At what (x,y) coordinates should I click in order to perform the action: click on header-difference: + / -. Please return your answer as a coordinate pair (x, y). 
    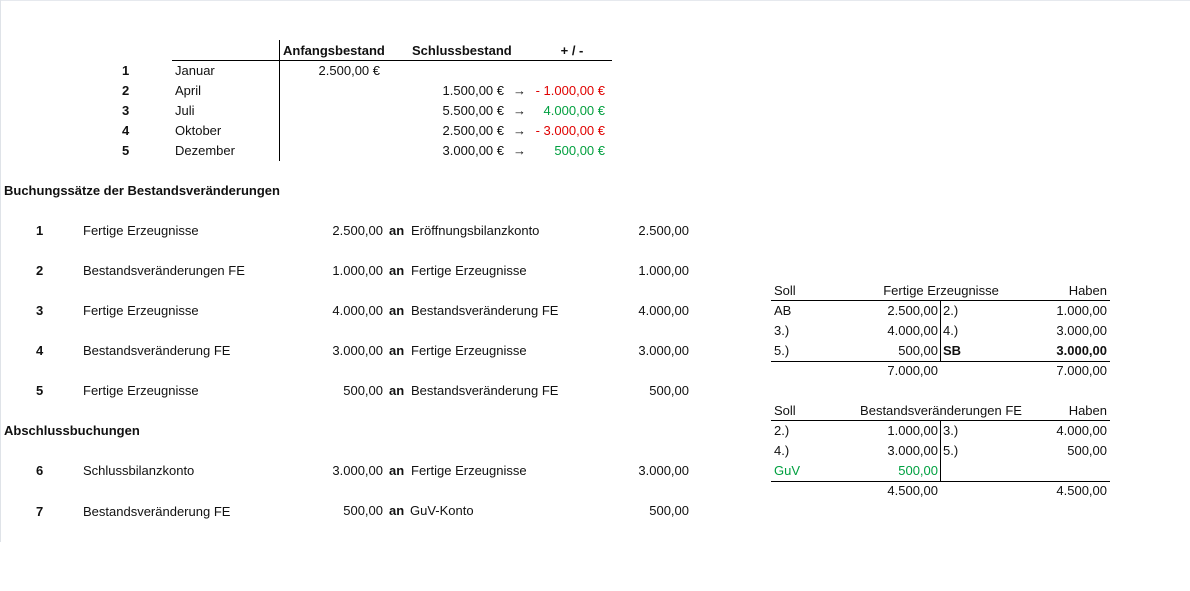
    Looking at the image, I should click on (572, 50).